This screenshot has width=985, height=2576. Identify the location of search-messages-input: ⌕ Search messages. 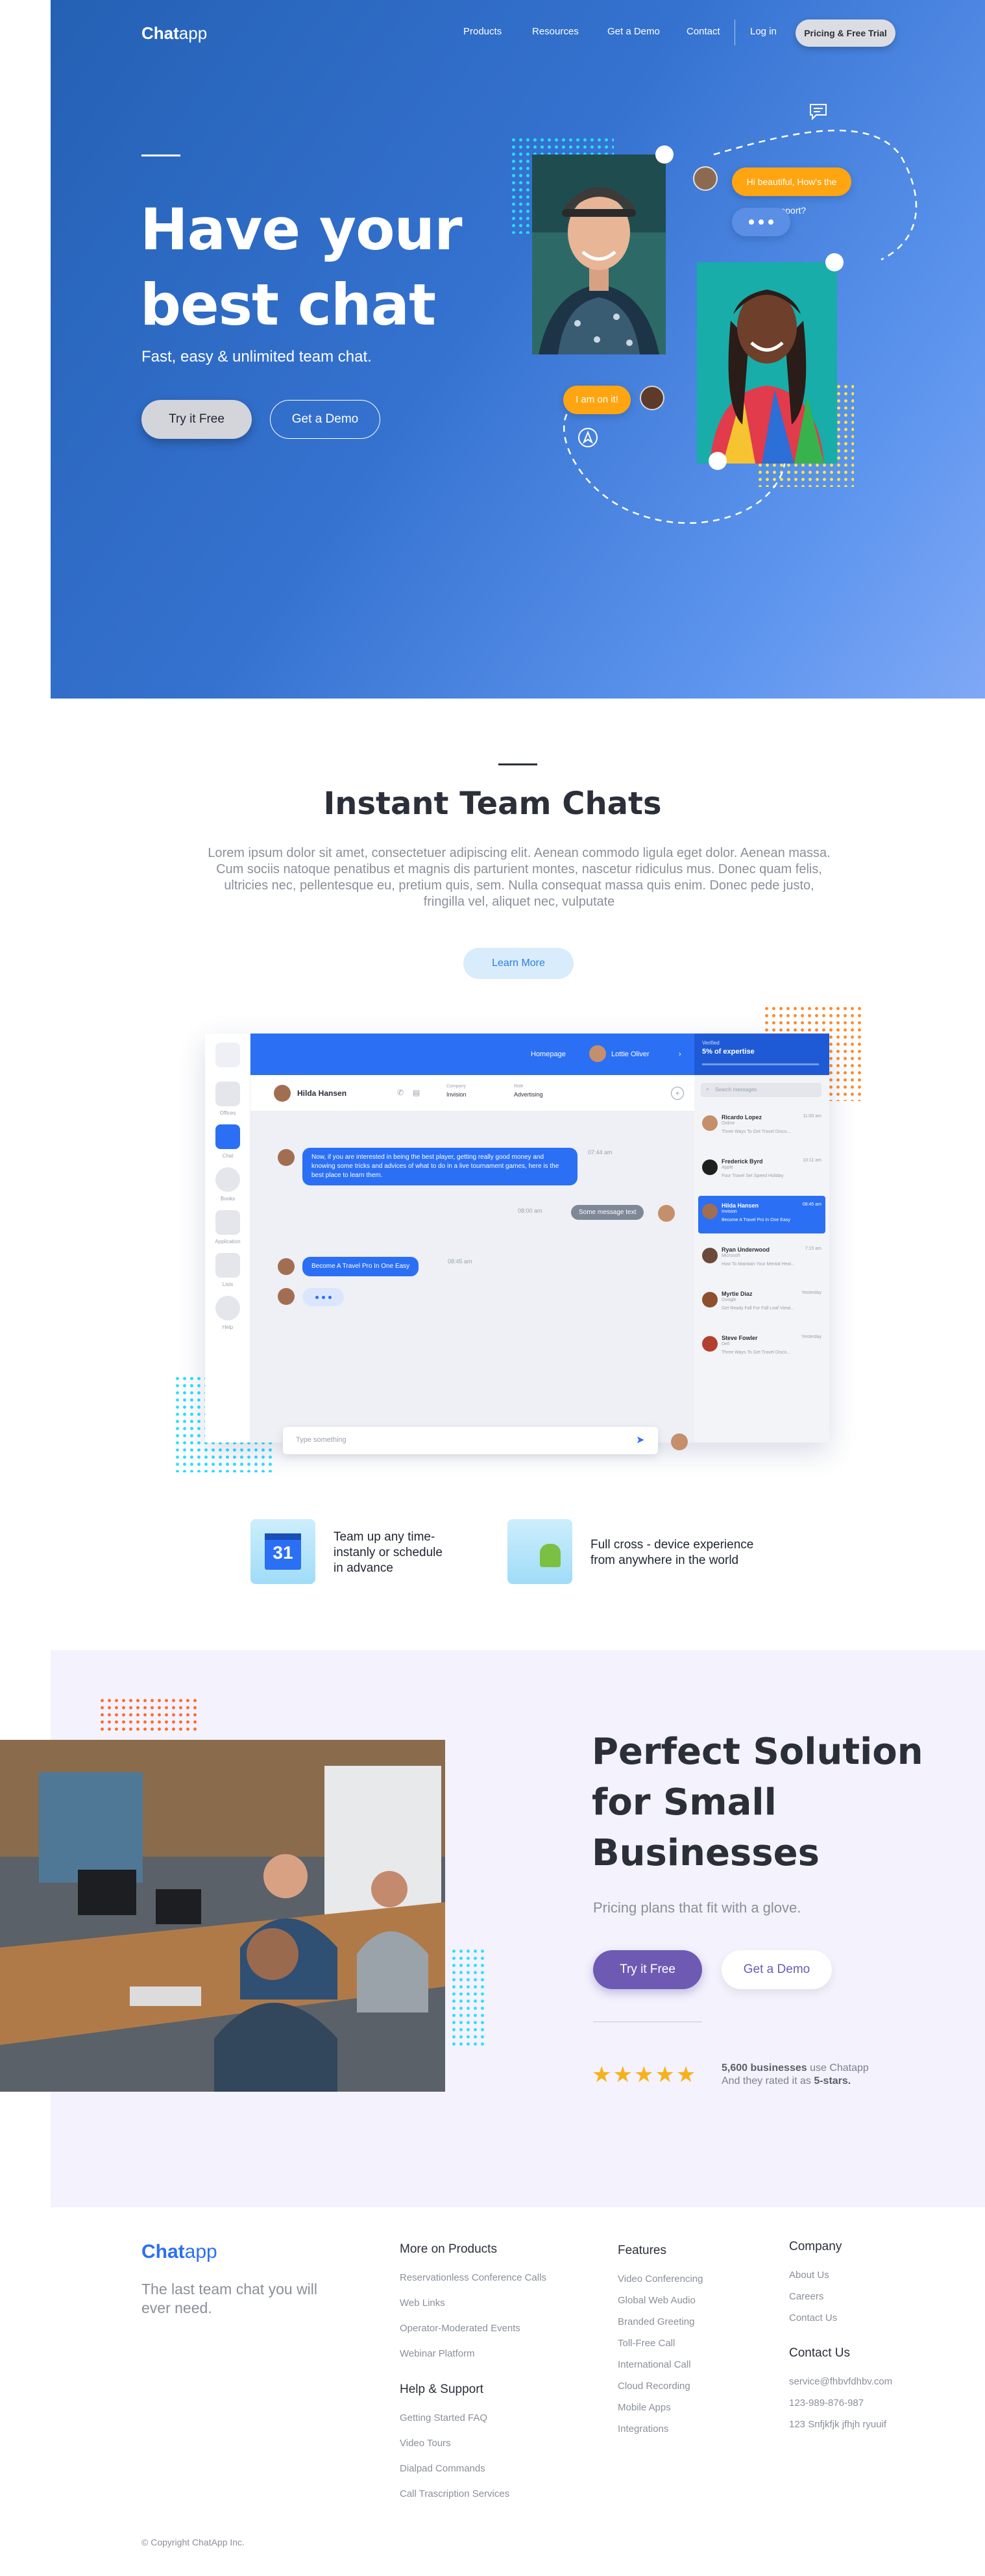
(761, 1090).